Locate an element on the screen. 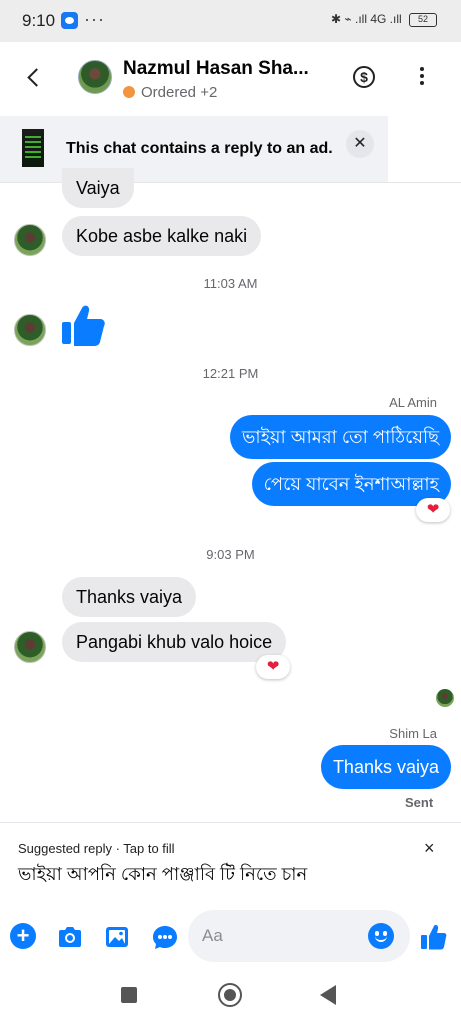 The image size is (461, 1024). order-status: Ordered +2 is located at coordinates (170, 92).